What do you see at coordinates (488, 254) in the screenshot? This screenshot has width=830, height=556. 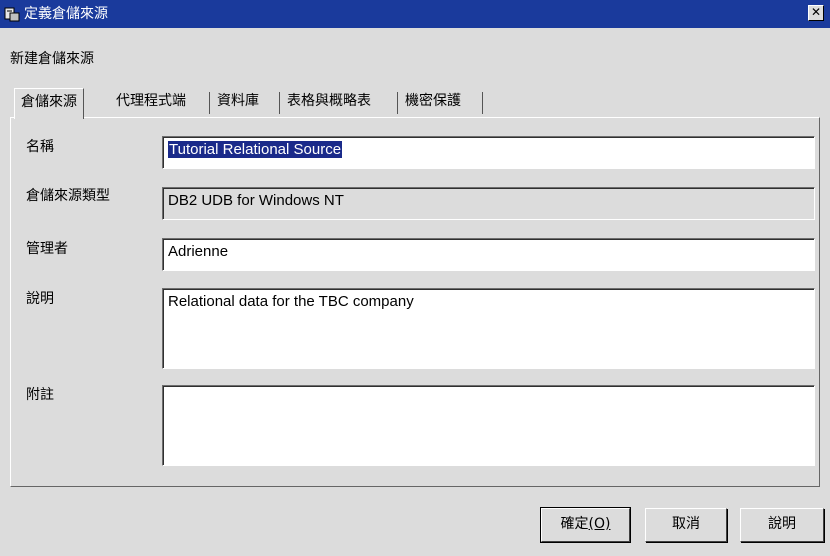 I see `administrator-field: Adrienne` at bounding box center [488, 254].